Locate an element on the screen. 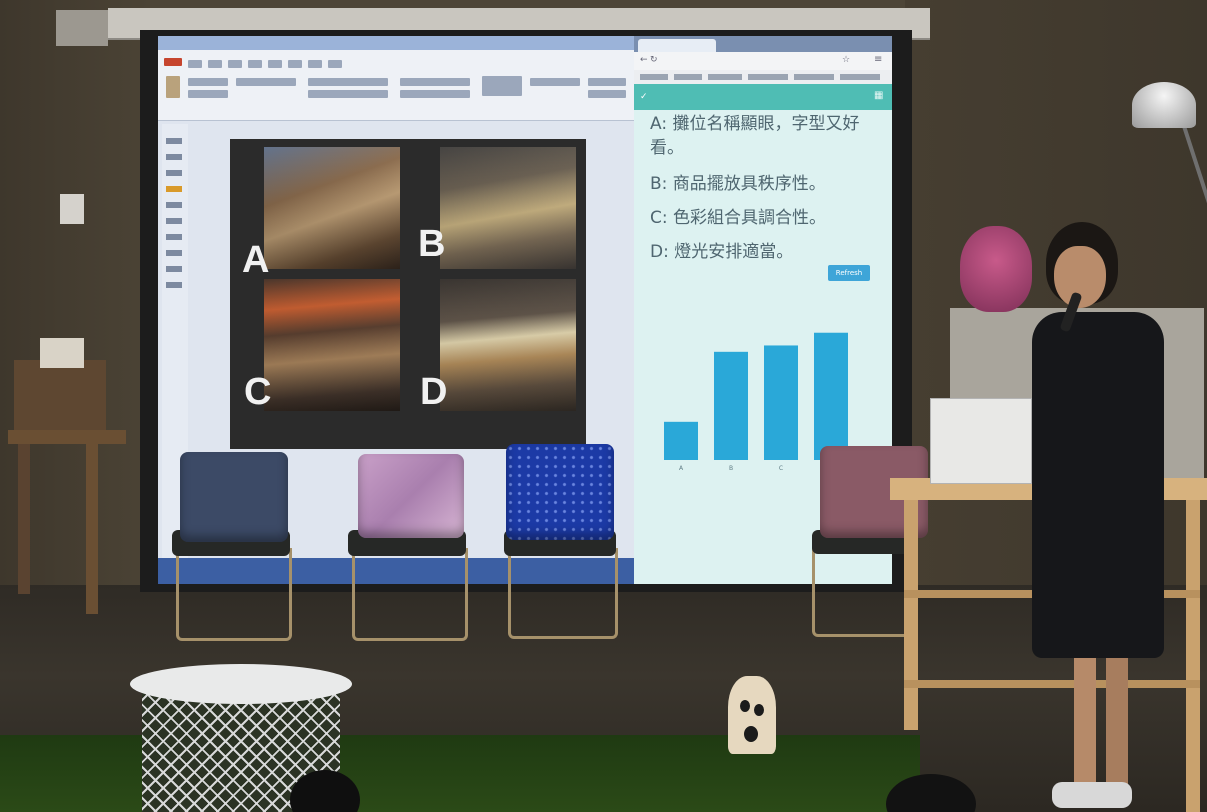 The image size is (1207, 812). ribbon-file-tab is located at coordinates (173, 62).